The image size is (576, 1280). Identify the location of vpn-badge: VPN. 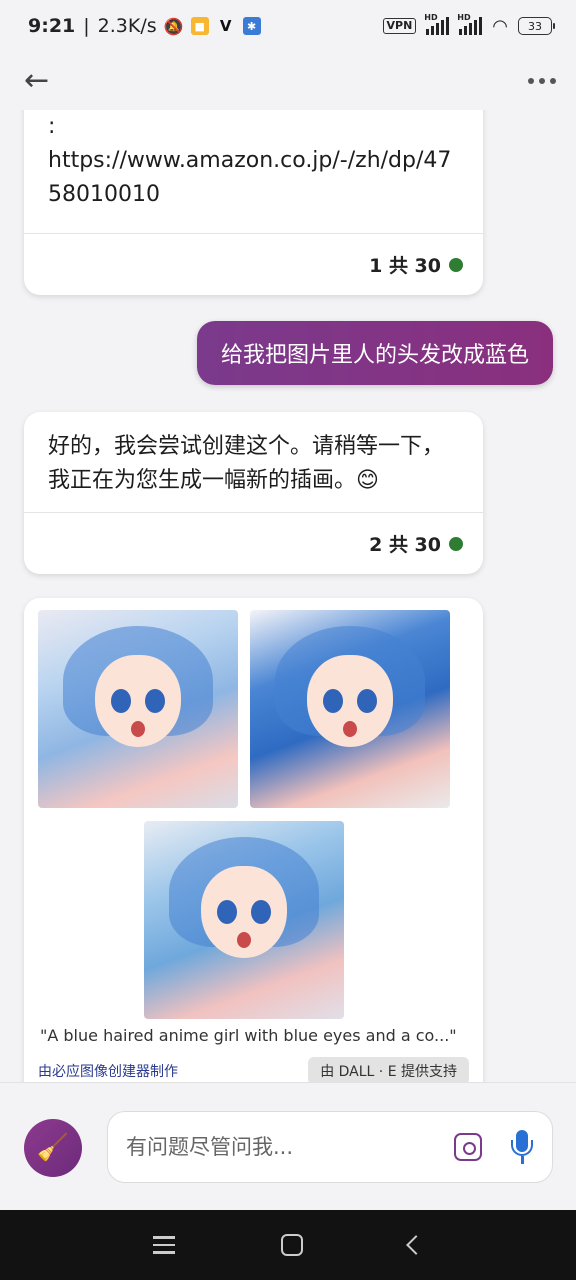
(399, 26).